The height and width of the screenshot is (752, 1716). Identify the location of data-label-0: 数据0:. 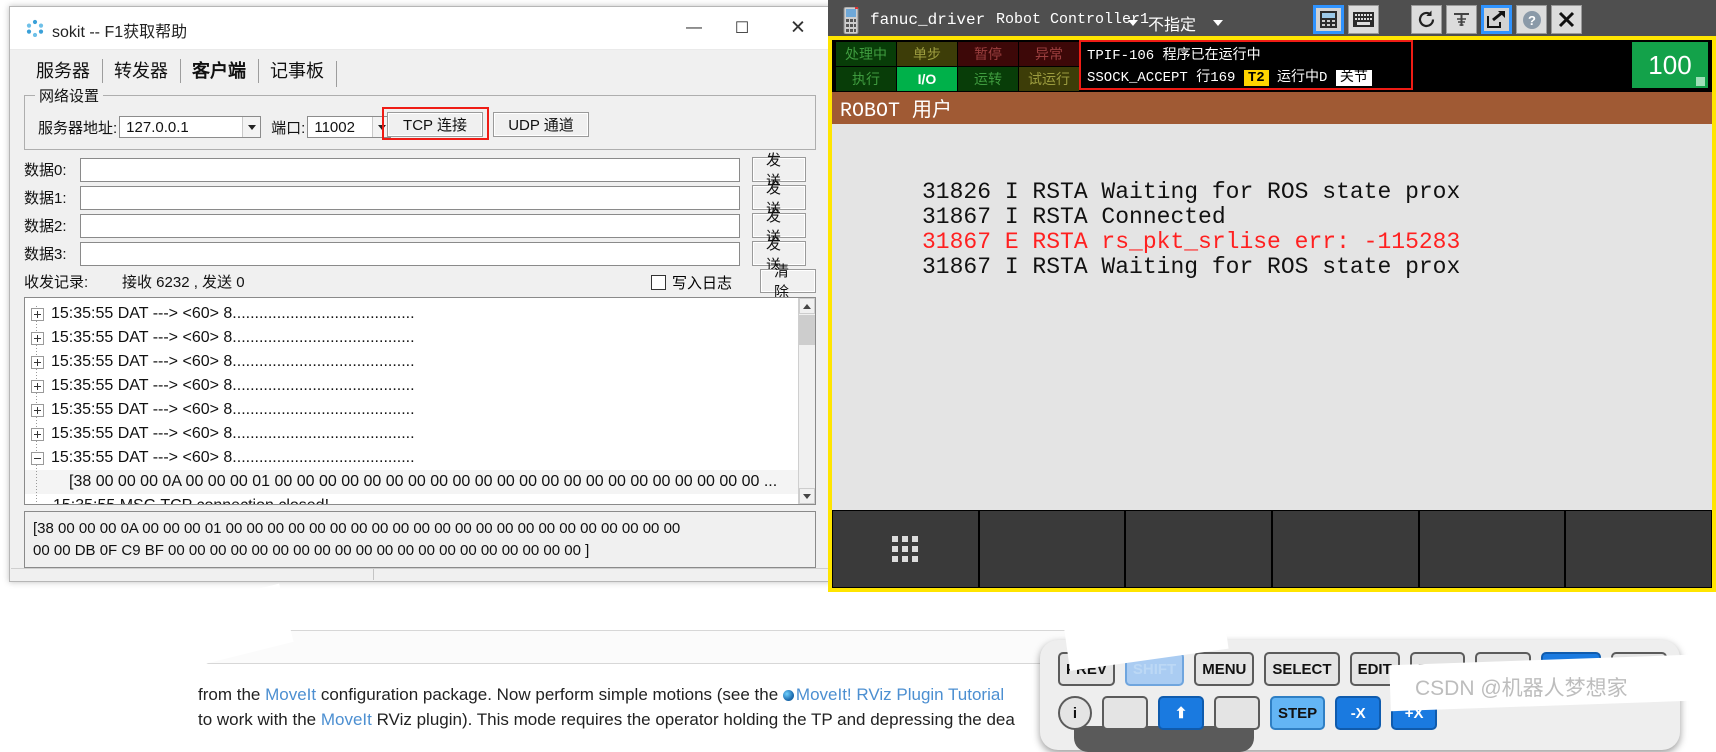
(45, 170).